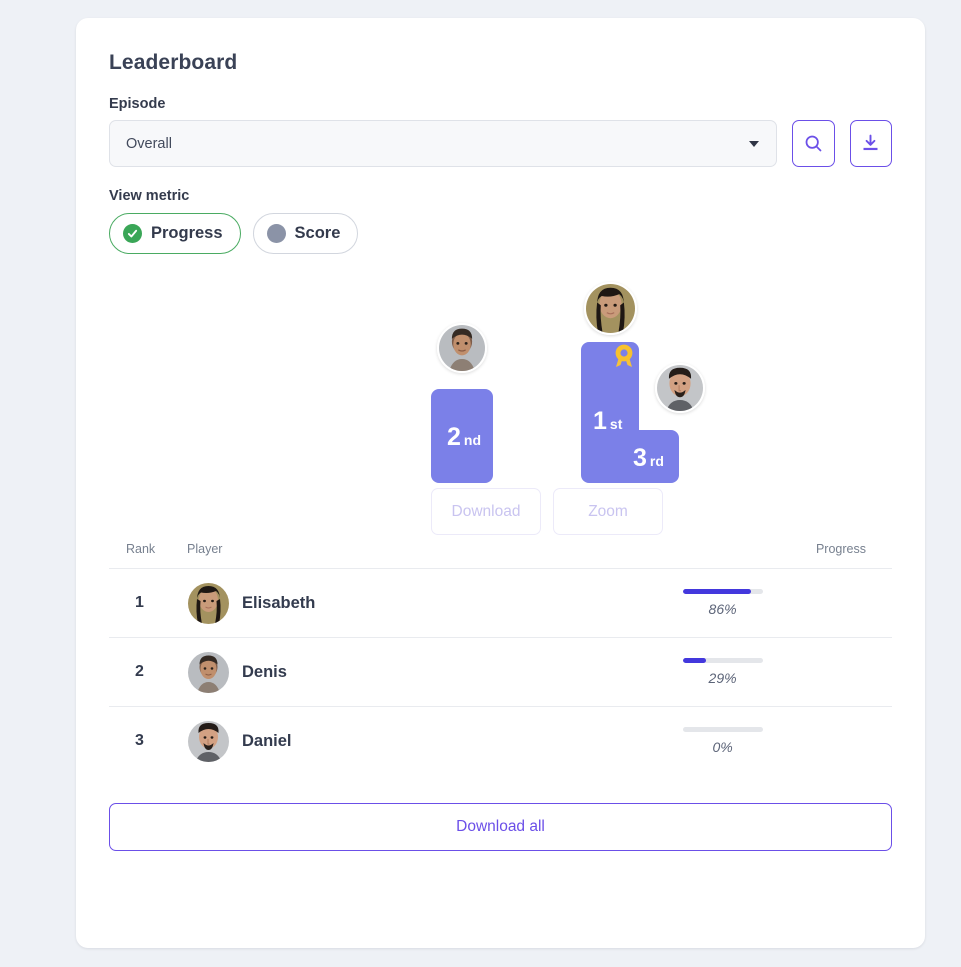  I want to click on metric-option-progress: Progress, so click(175, 233).